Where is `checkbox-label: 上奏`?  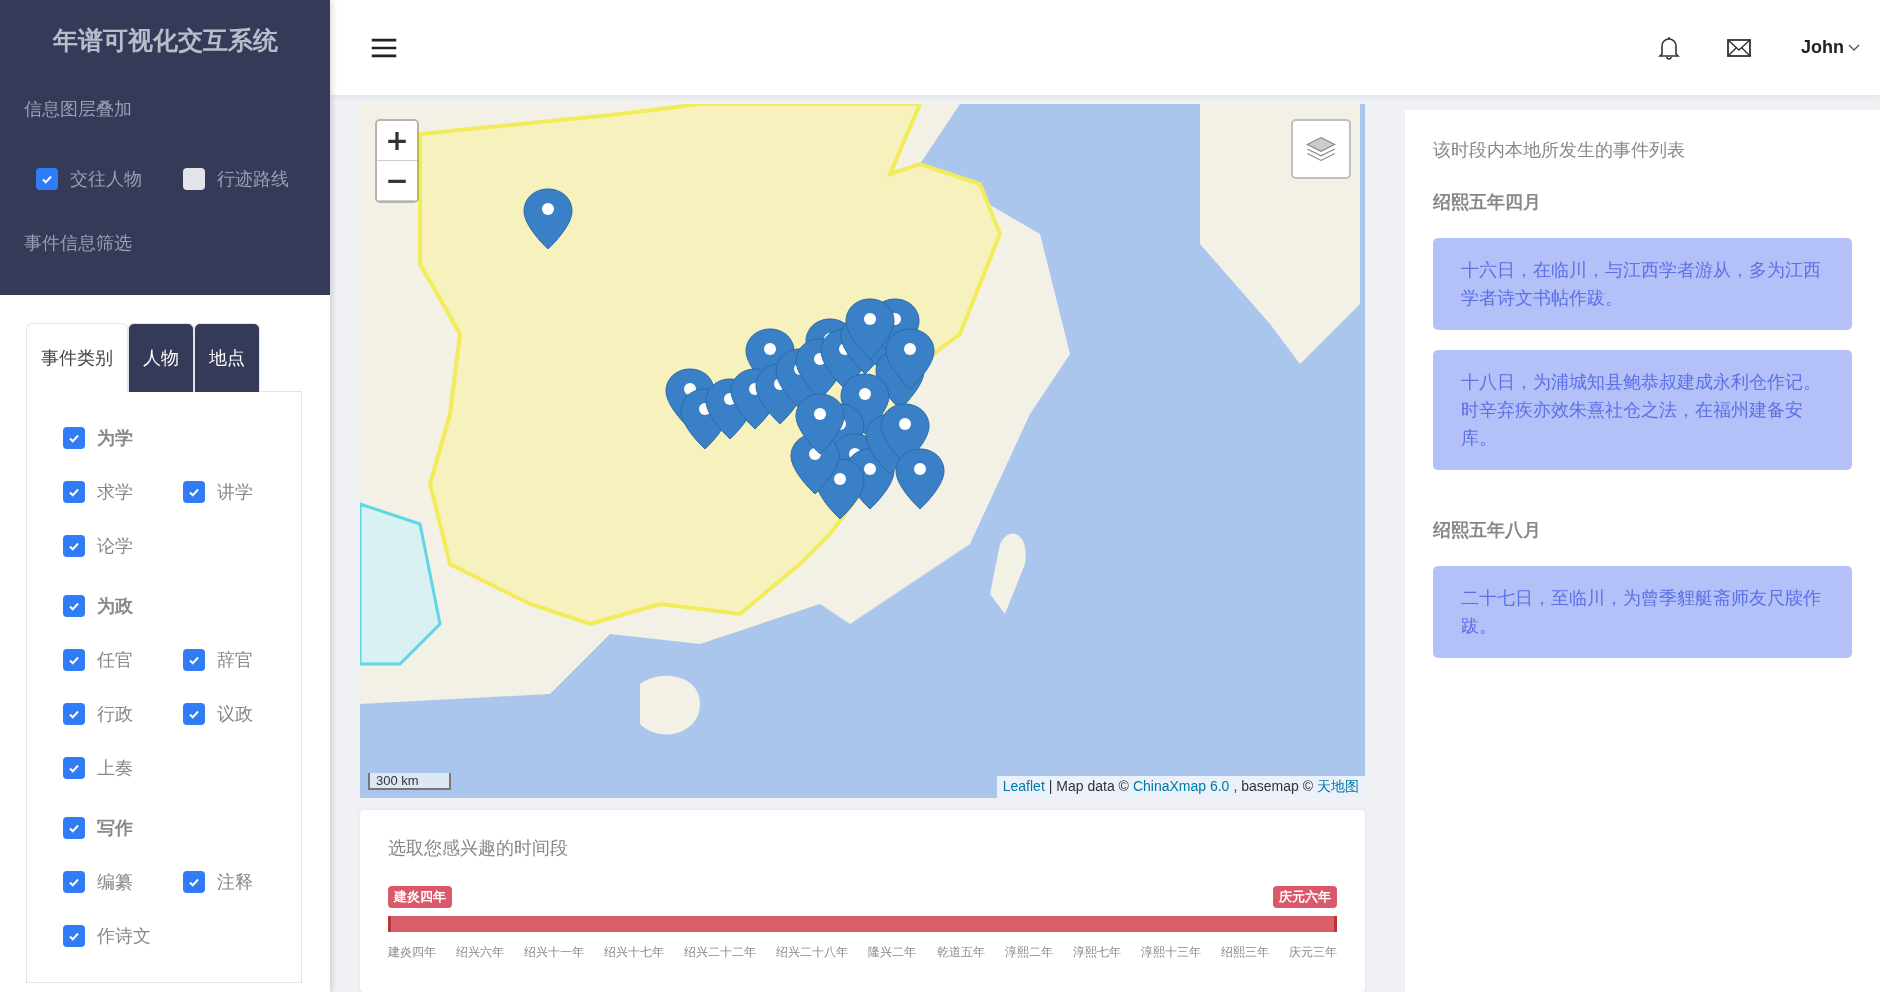
checkbox-label: 上奏 is located at coordinates (115, 768).